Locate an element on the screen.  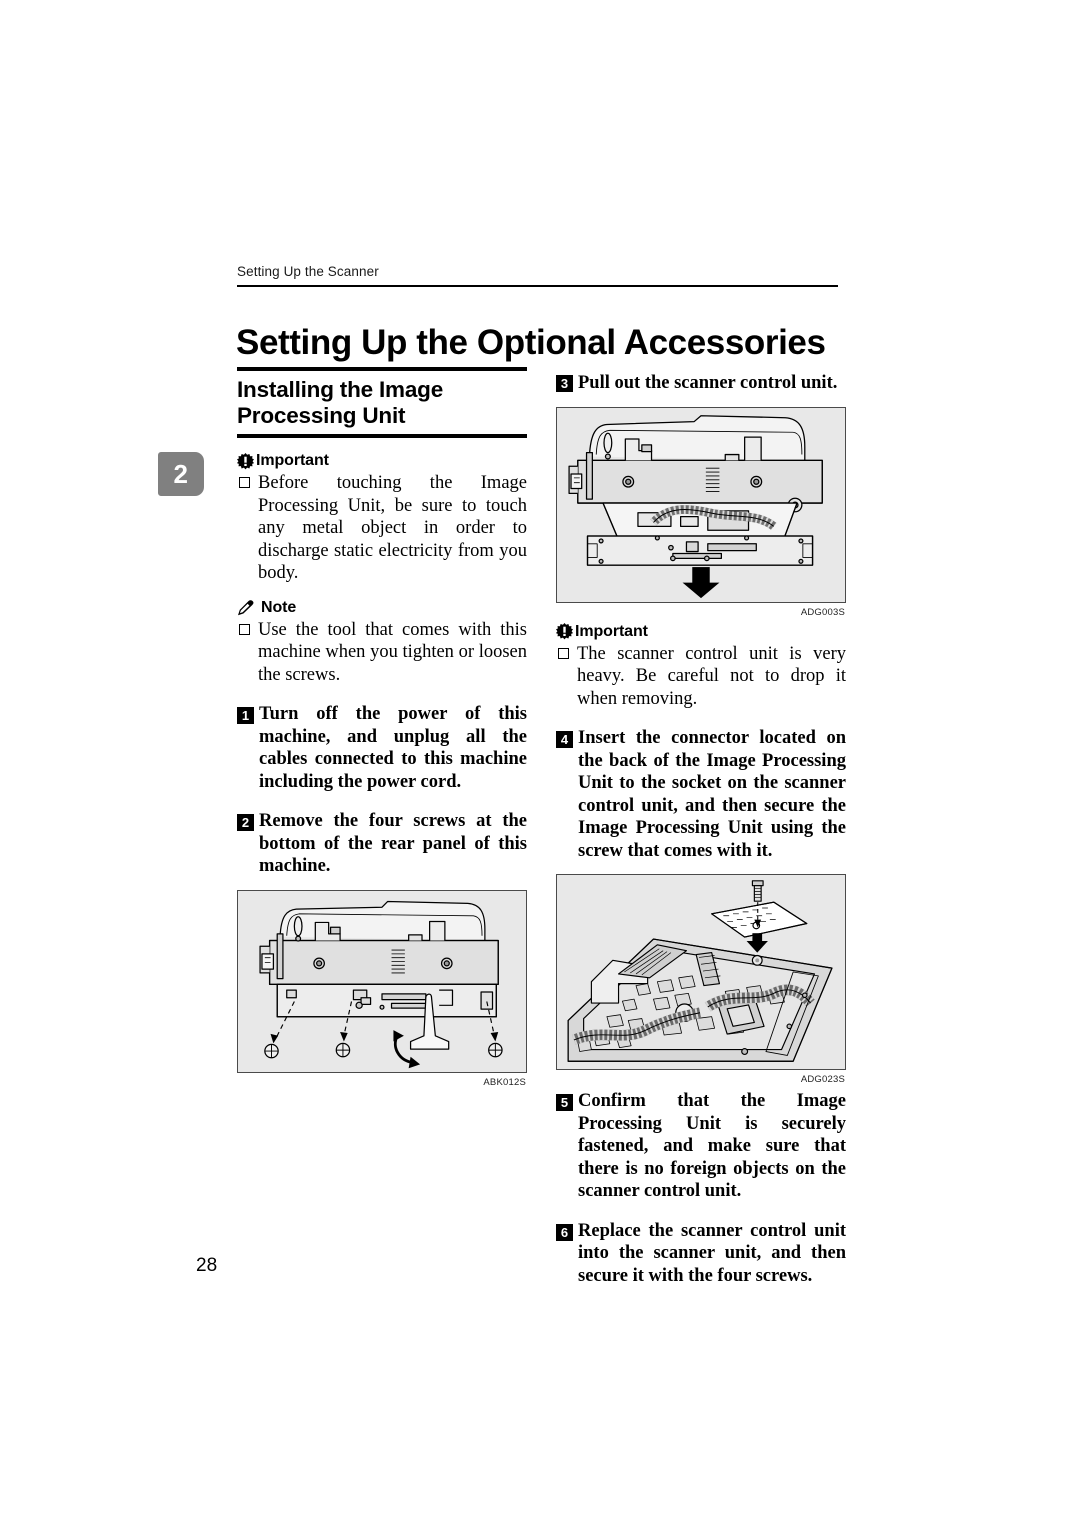
step-3-text: Pull out the scanner control unit. is located at coordinates (708, 383).